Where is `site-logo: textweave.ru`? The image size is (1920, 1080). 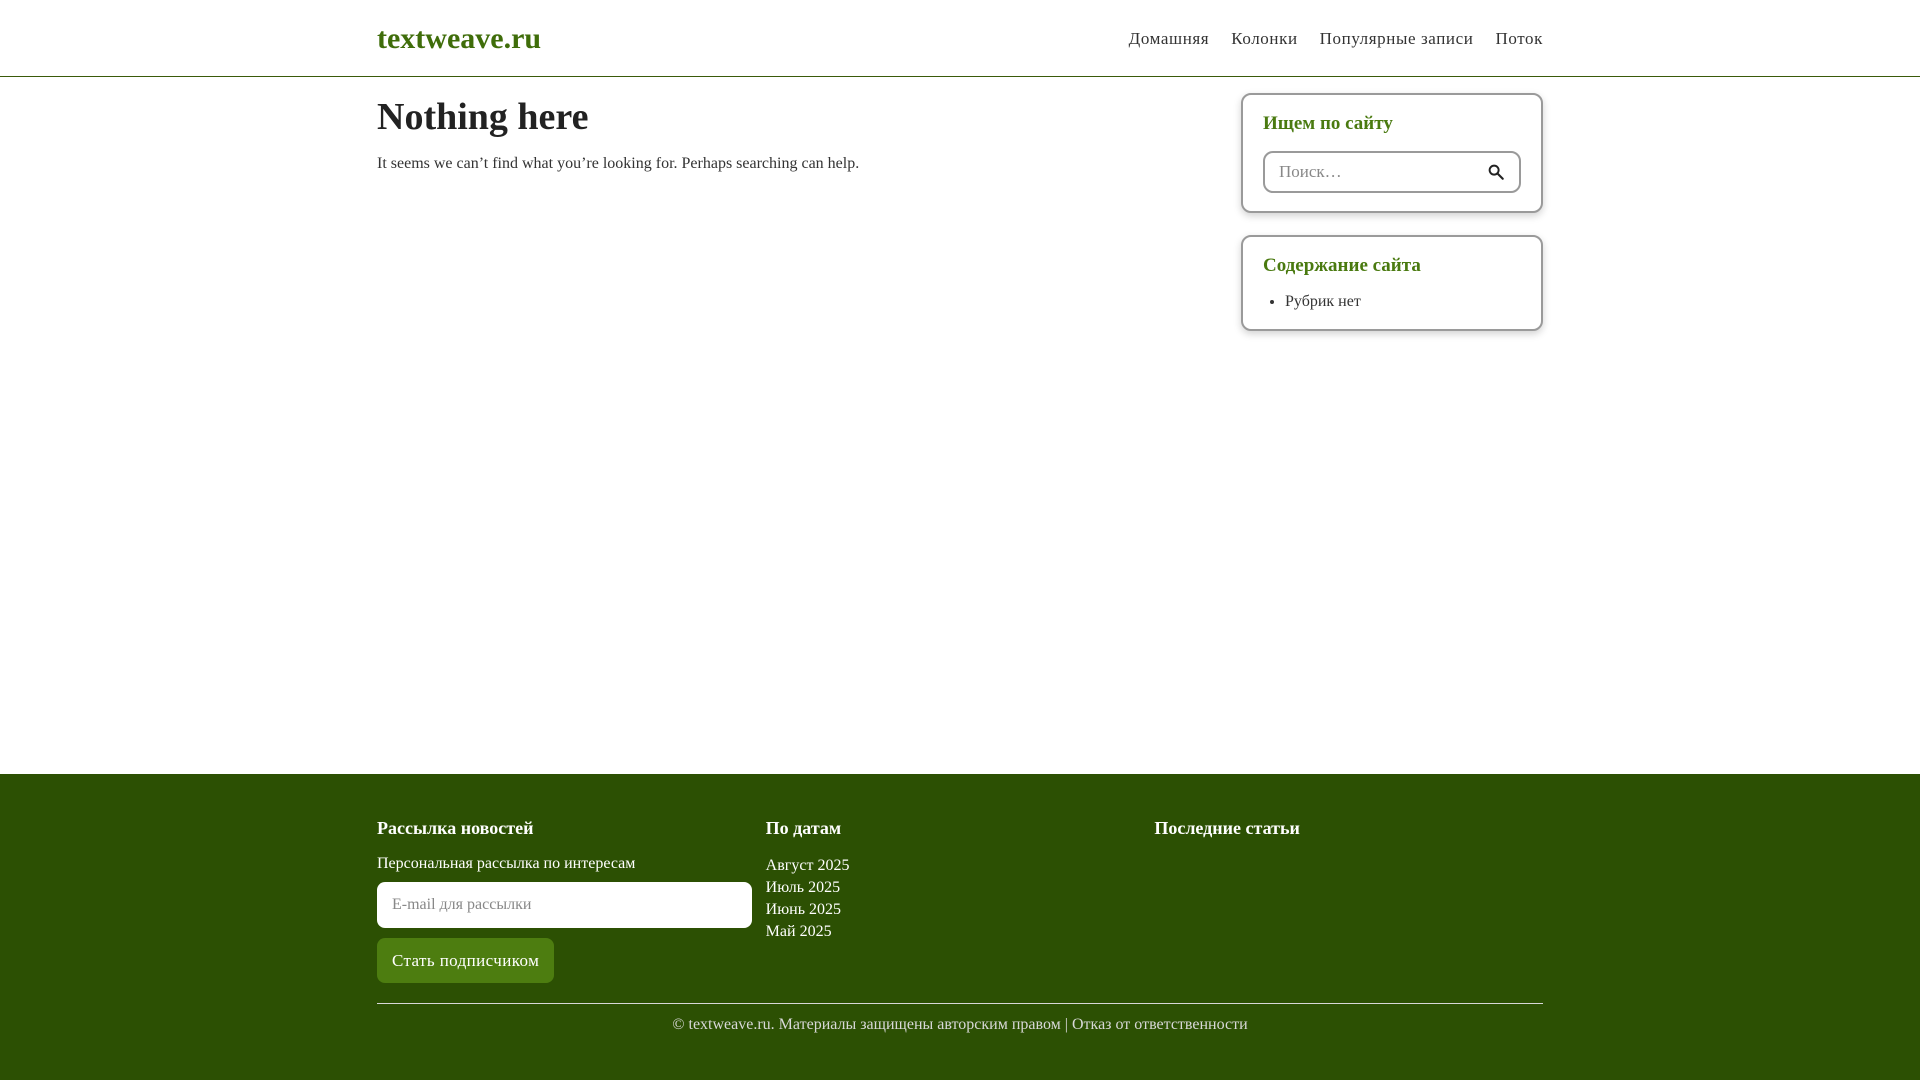
site-logo: textweave.ru is located at coordinates (459, 39).